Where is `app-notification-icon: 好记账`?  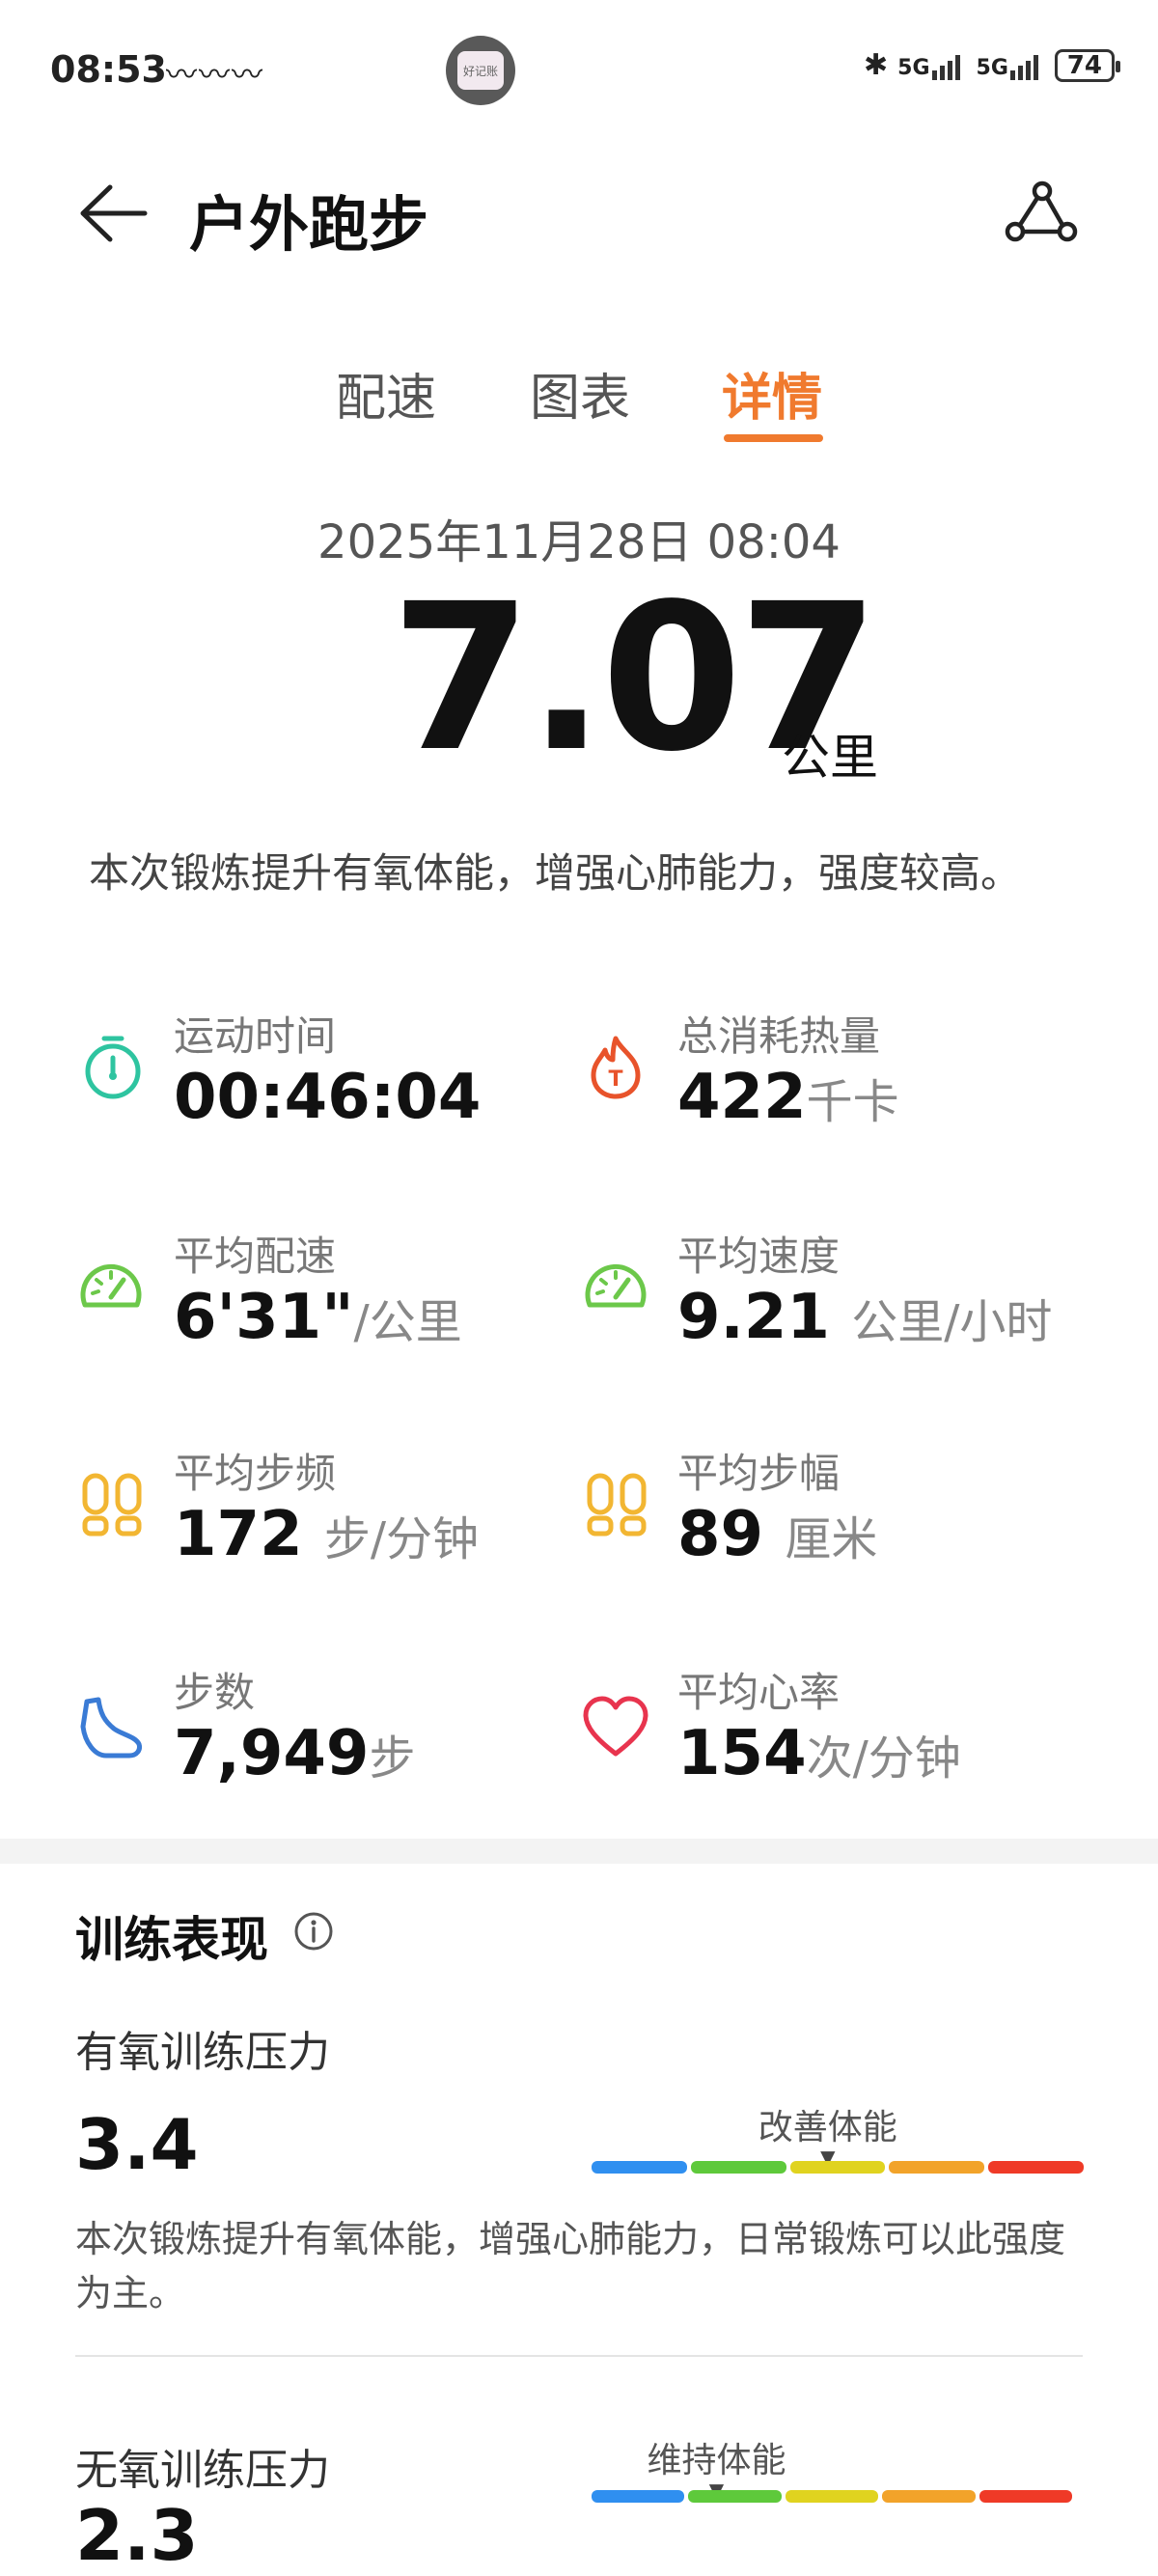 app-notification-icon: 好记账 is located at coordinates (480, 70).